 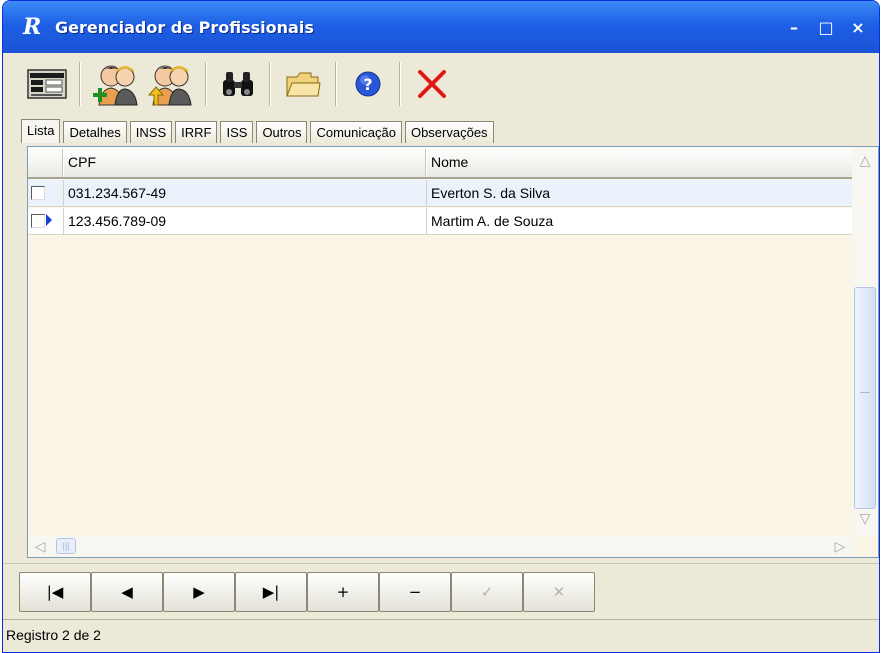 I want to click on horizontal-scrollbar: ◁ ||| ▷, so click(x=441, y=546).